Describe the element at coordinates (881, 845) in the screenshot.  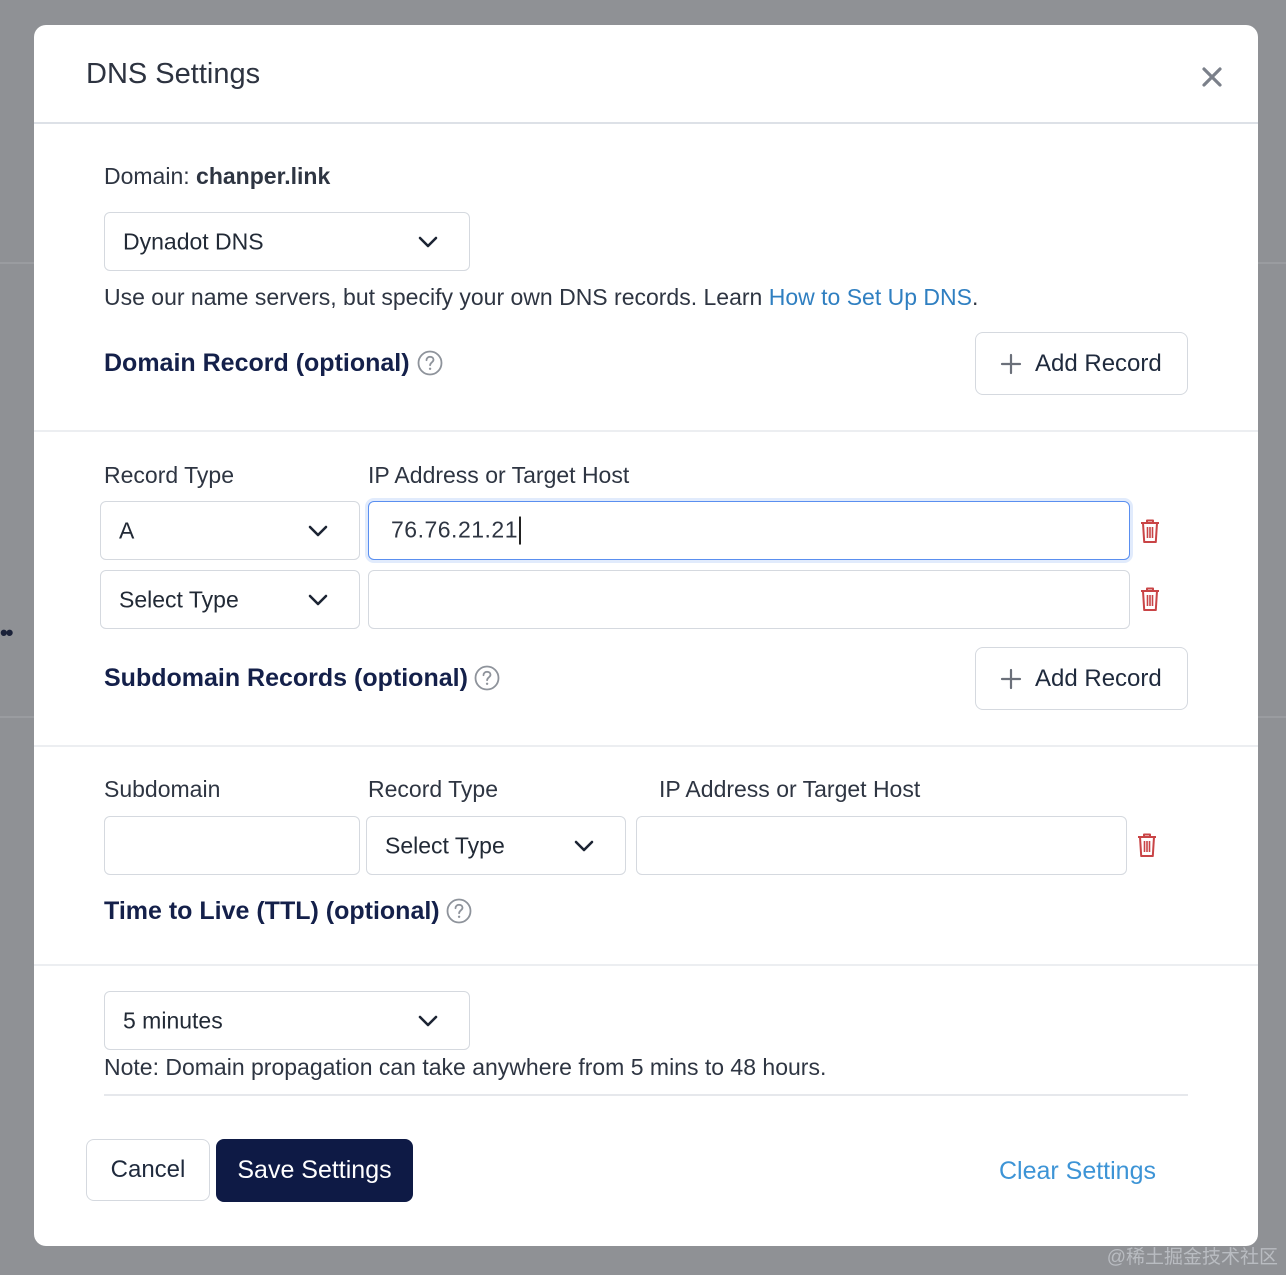
I see `subdomain-target-host-input` at that location.